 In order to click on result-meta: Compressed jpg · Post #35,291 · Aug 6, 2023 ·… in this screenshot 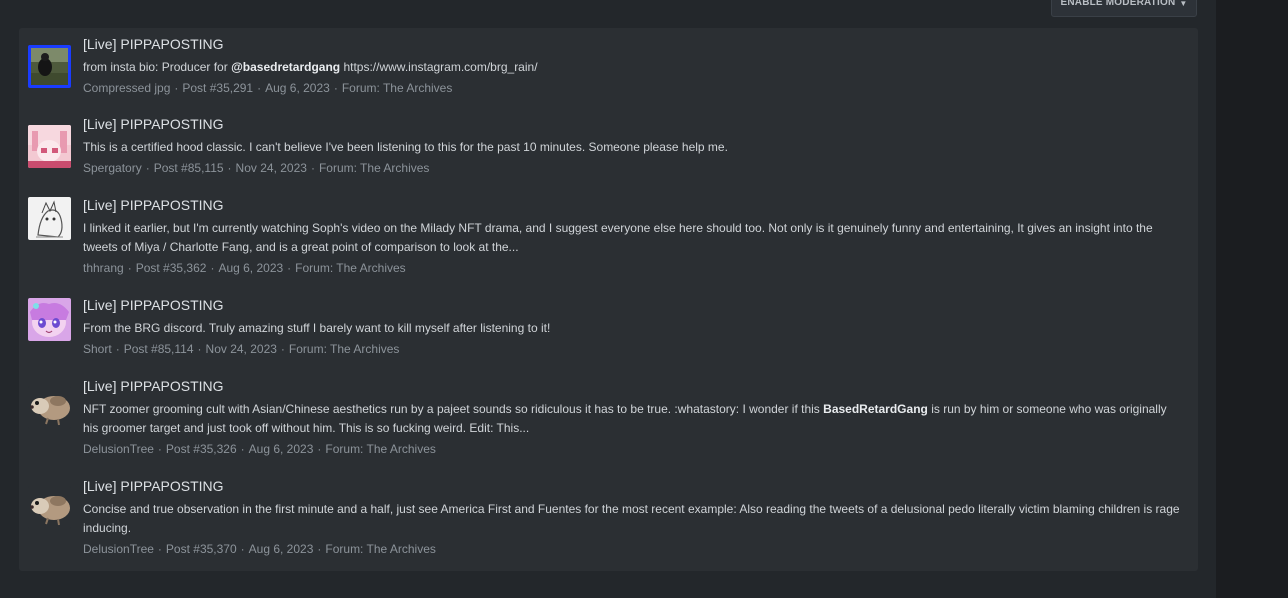, I will do `click(268, 88)`.